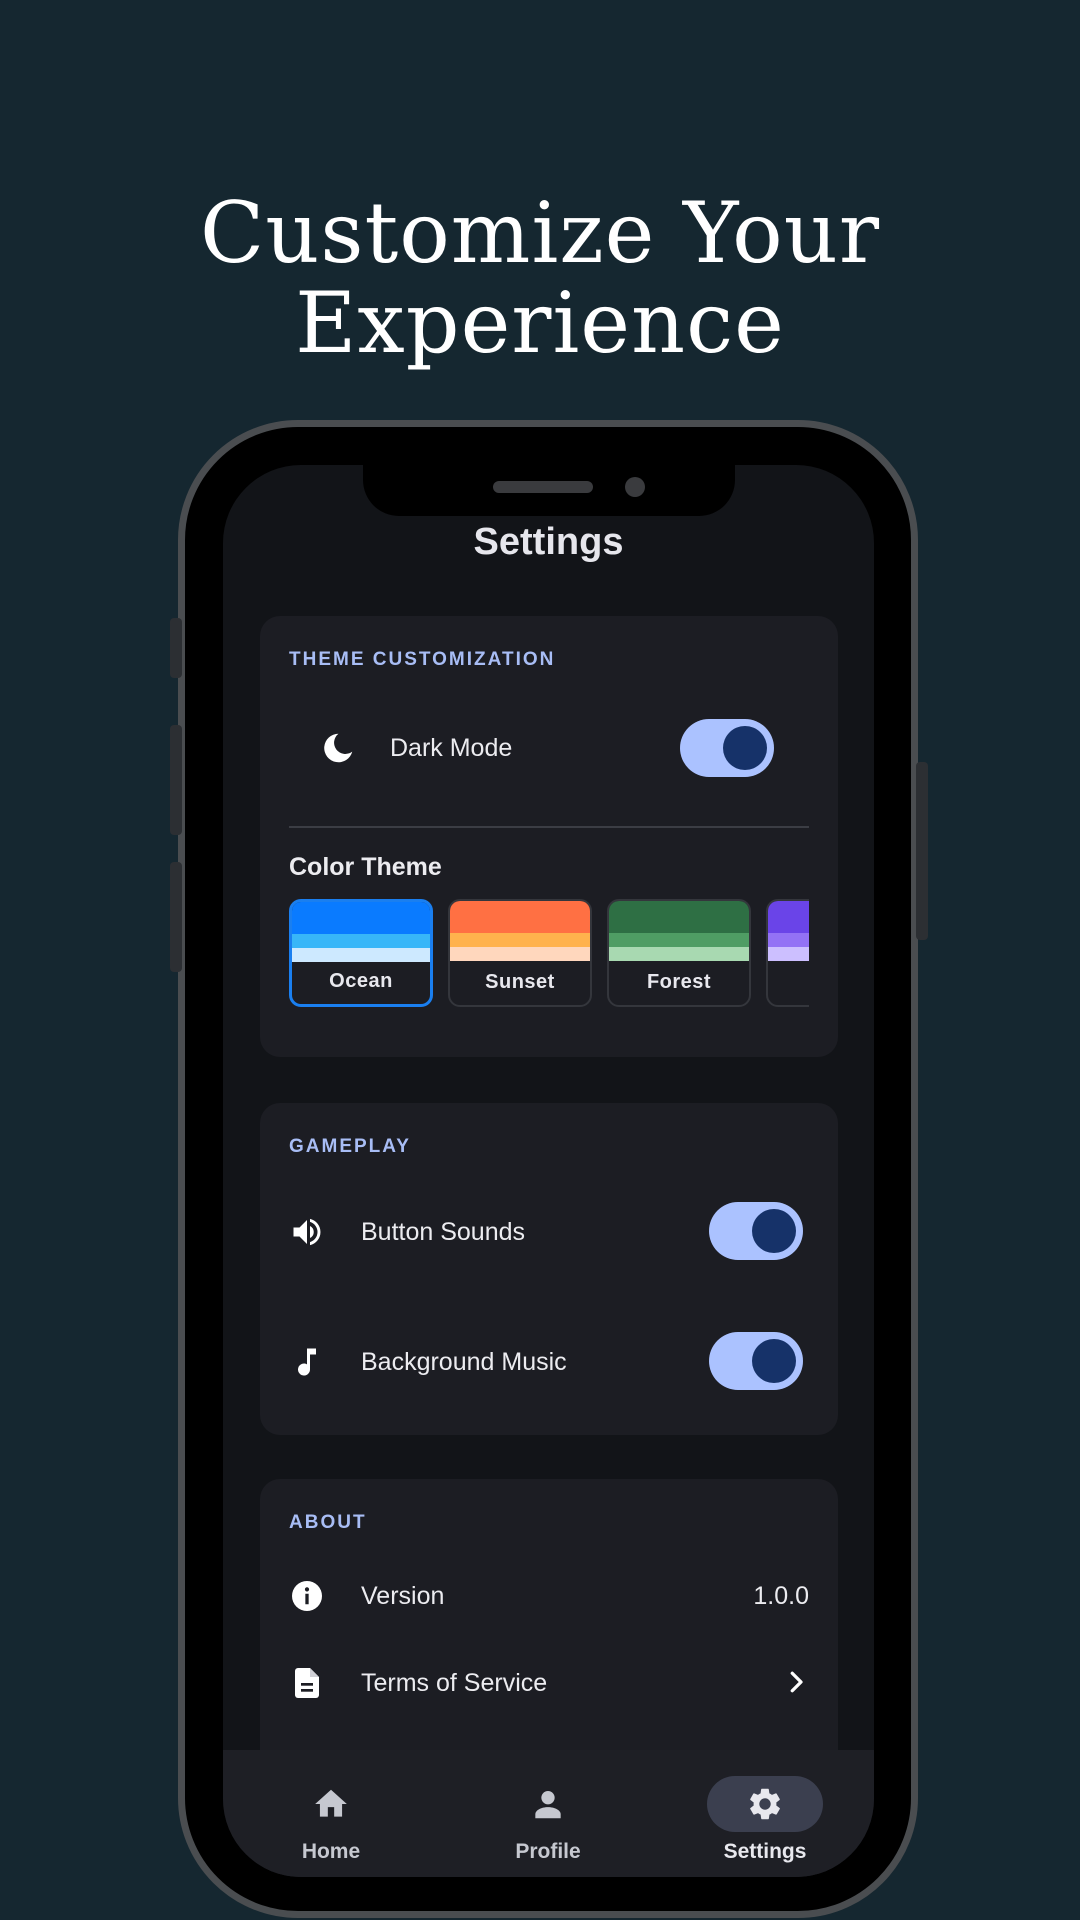 This screenshot has height=1920, width=1080. I want to click on section-header-about: ABOUT, so click(328, 1522).